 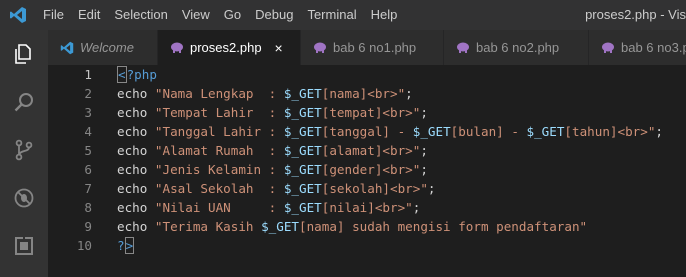 What do you see at coordinates (219, 112) in the screenshot?
I see `code-token: "Tempat Lahir :` at bounding box center [219, 112].